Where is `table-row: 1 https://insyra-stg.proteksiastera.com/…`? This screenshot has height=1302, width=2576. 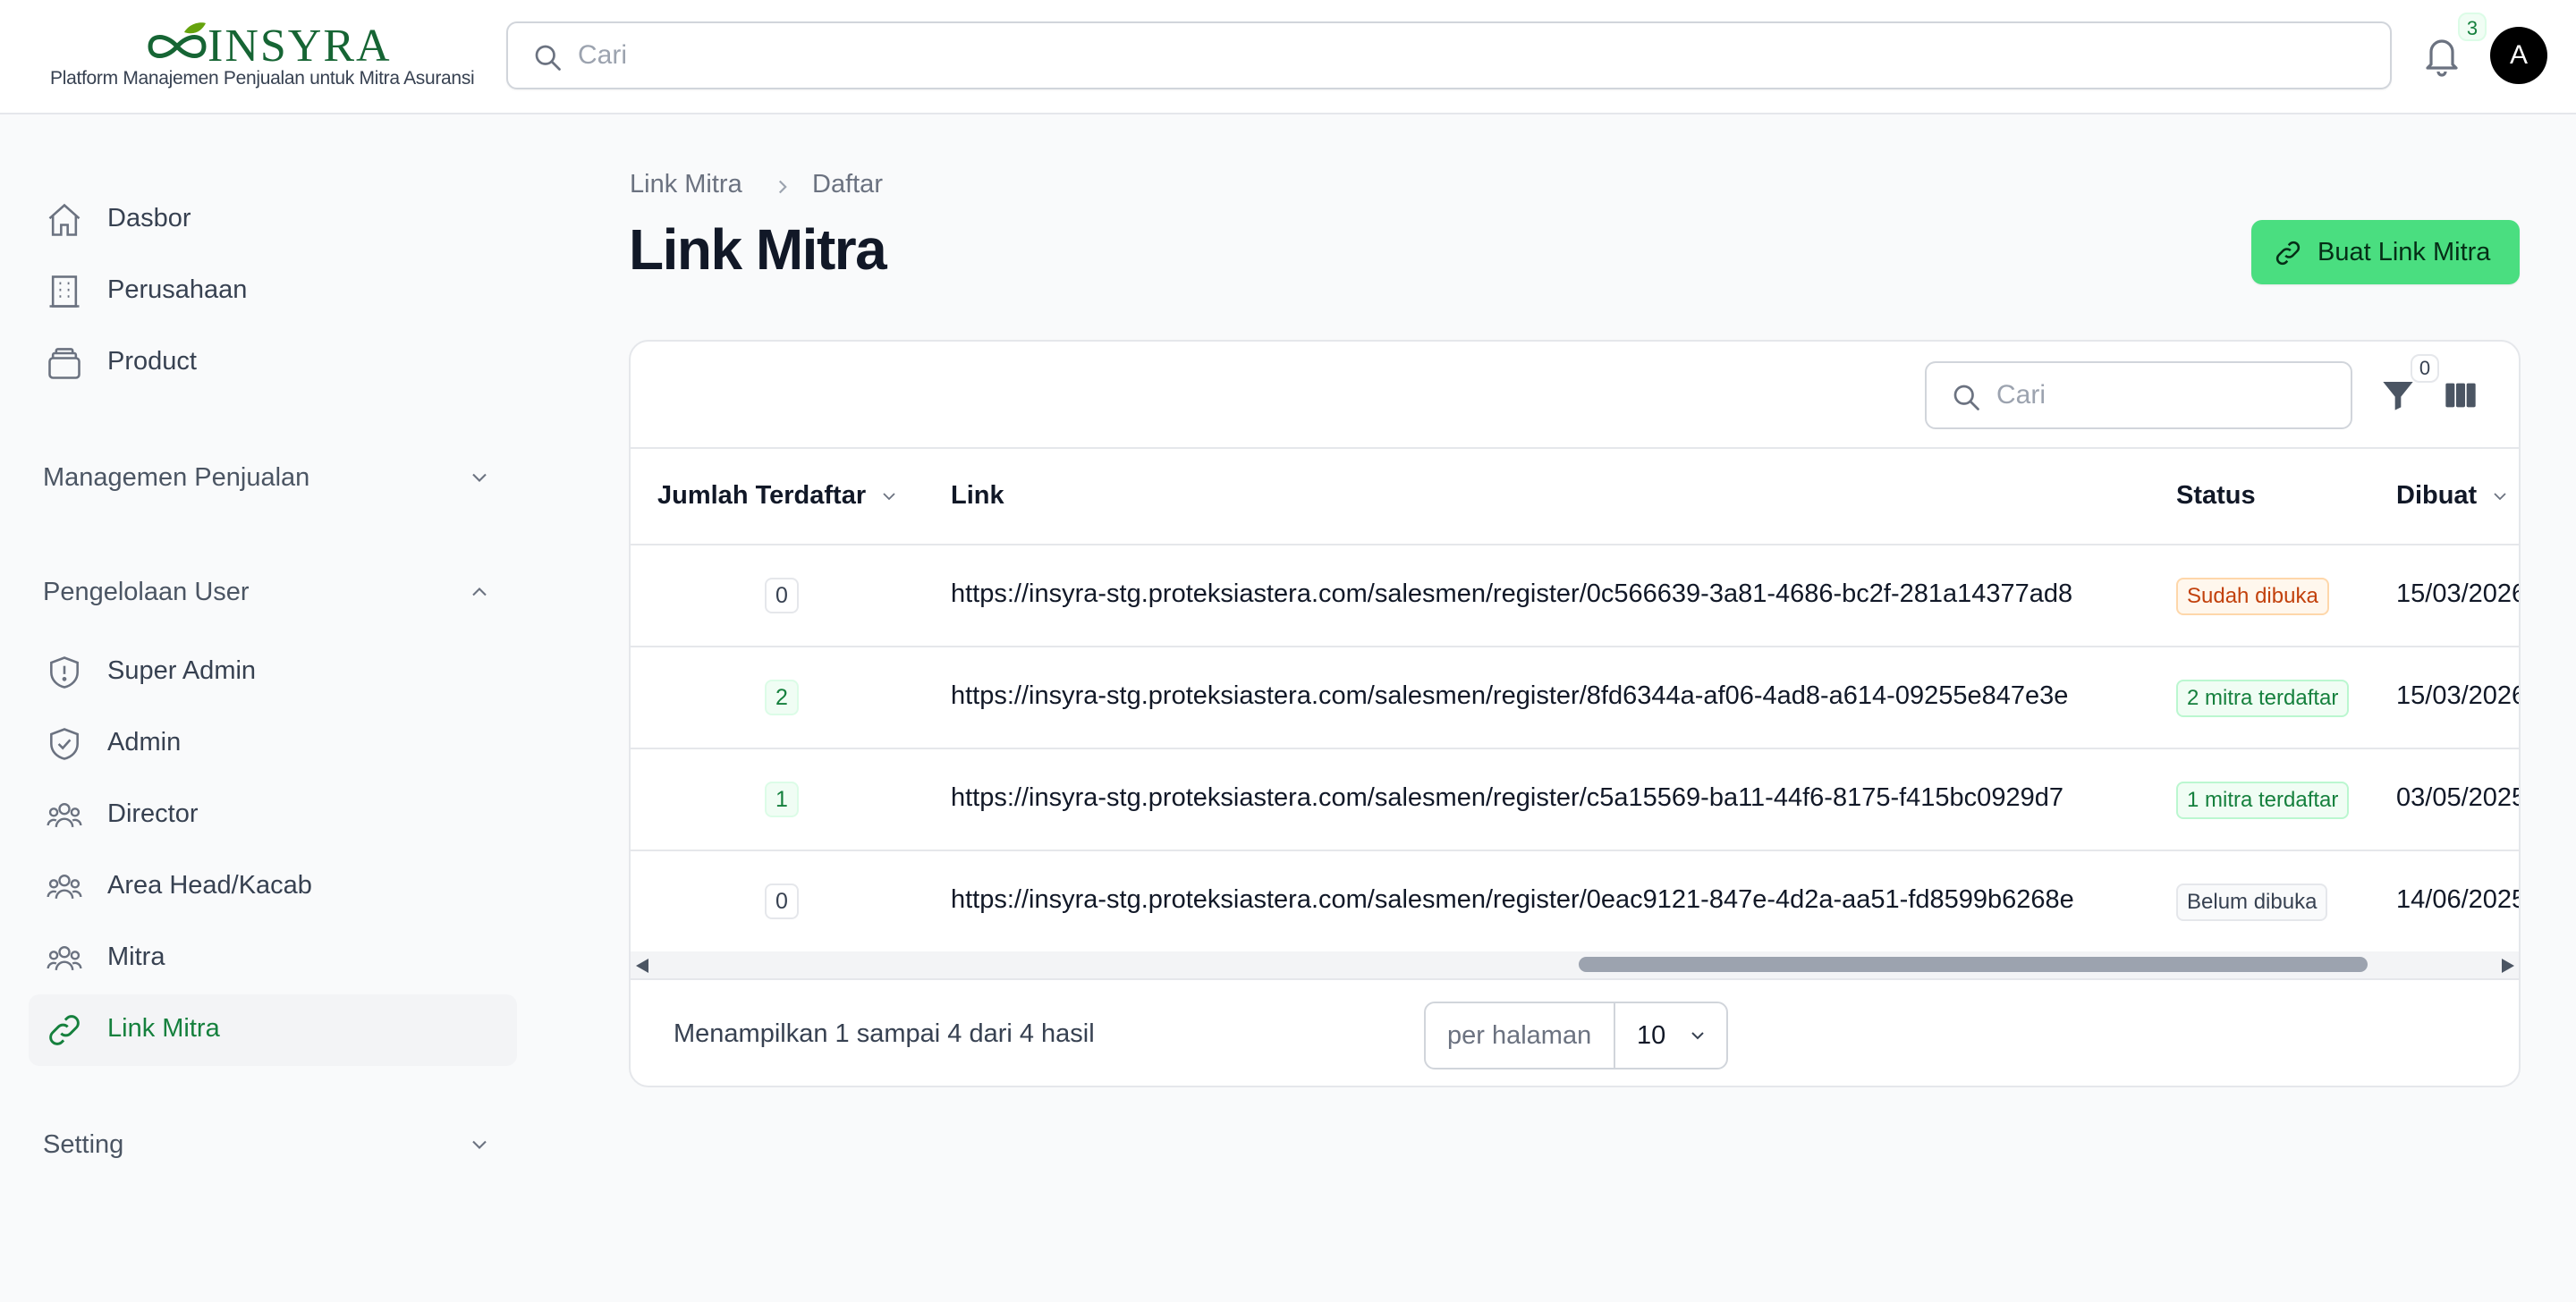
table-row: 1 https://insyra-stg.proteksiastera.com/… is located at coordinates (1576, 800).